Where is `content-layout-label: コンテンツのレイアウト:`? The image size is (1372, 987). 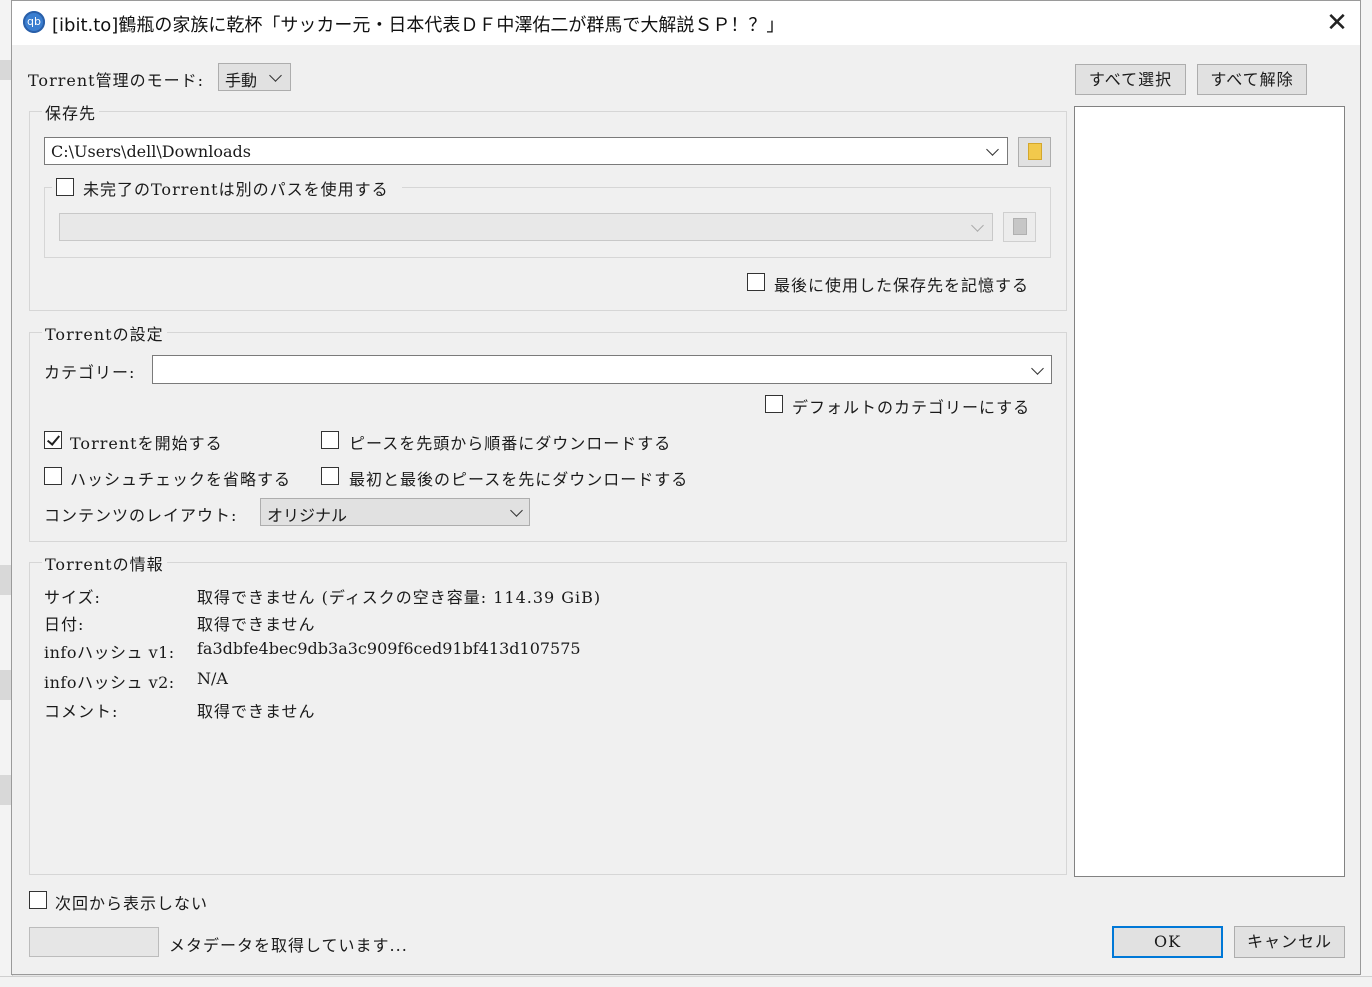
content-layout-label: コンテンツのレイアウト: is located at coordinates (141, 515).